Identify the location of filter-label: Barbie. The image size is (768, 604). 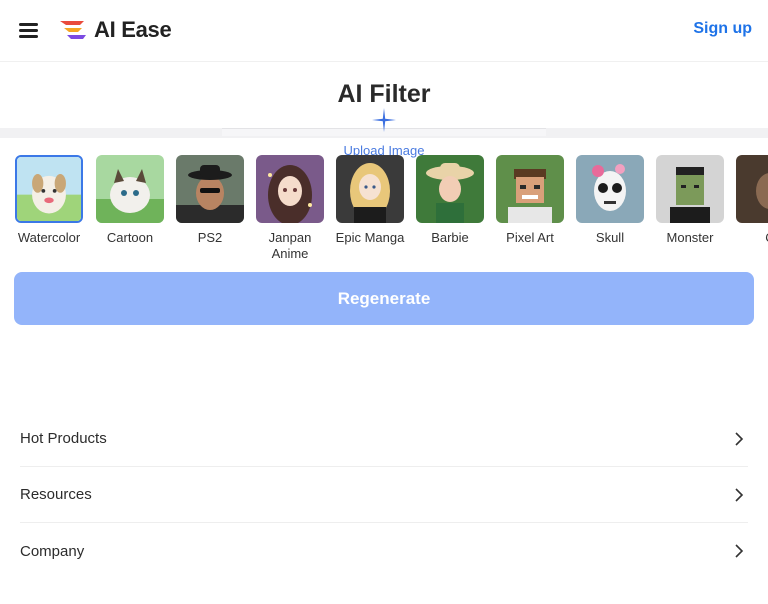
(450, 237).